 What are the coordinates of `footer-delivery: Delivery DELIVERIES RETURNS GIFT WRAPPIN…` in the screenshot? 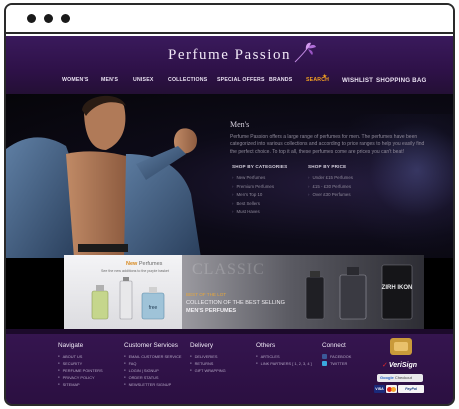 It's located at (208, 358).